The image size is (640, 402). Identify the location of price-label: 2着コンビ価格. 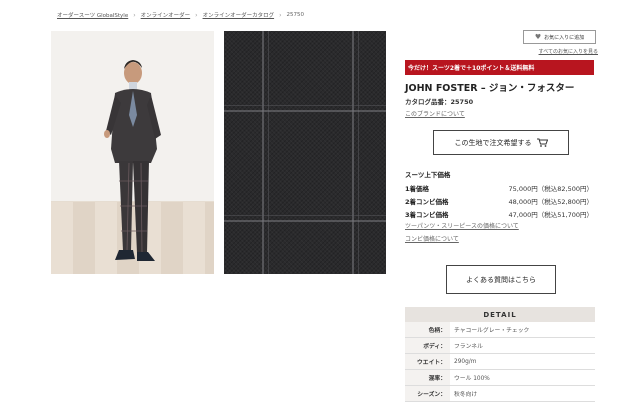
(427, 201).